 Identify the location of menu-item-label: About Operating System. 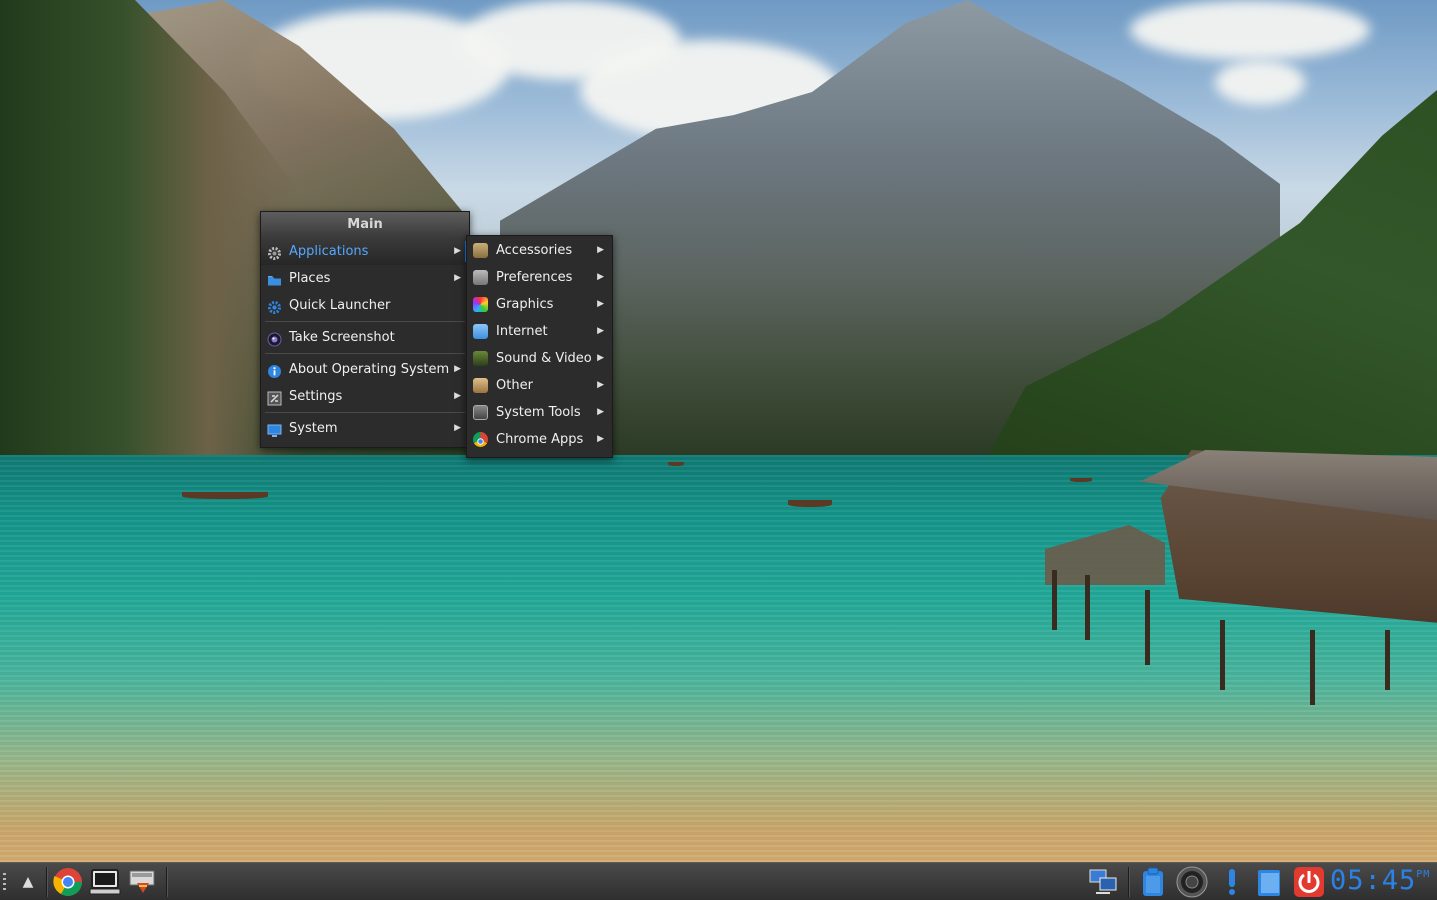
(369, 369).